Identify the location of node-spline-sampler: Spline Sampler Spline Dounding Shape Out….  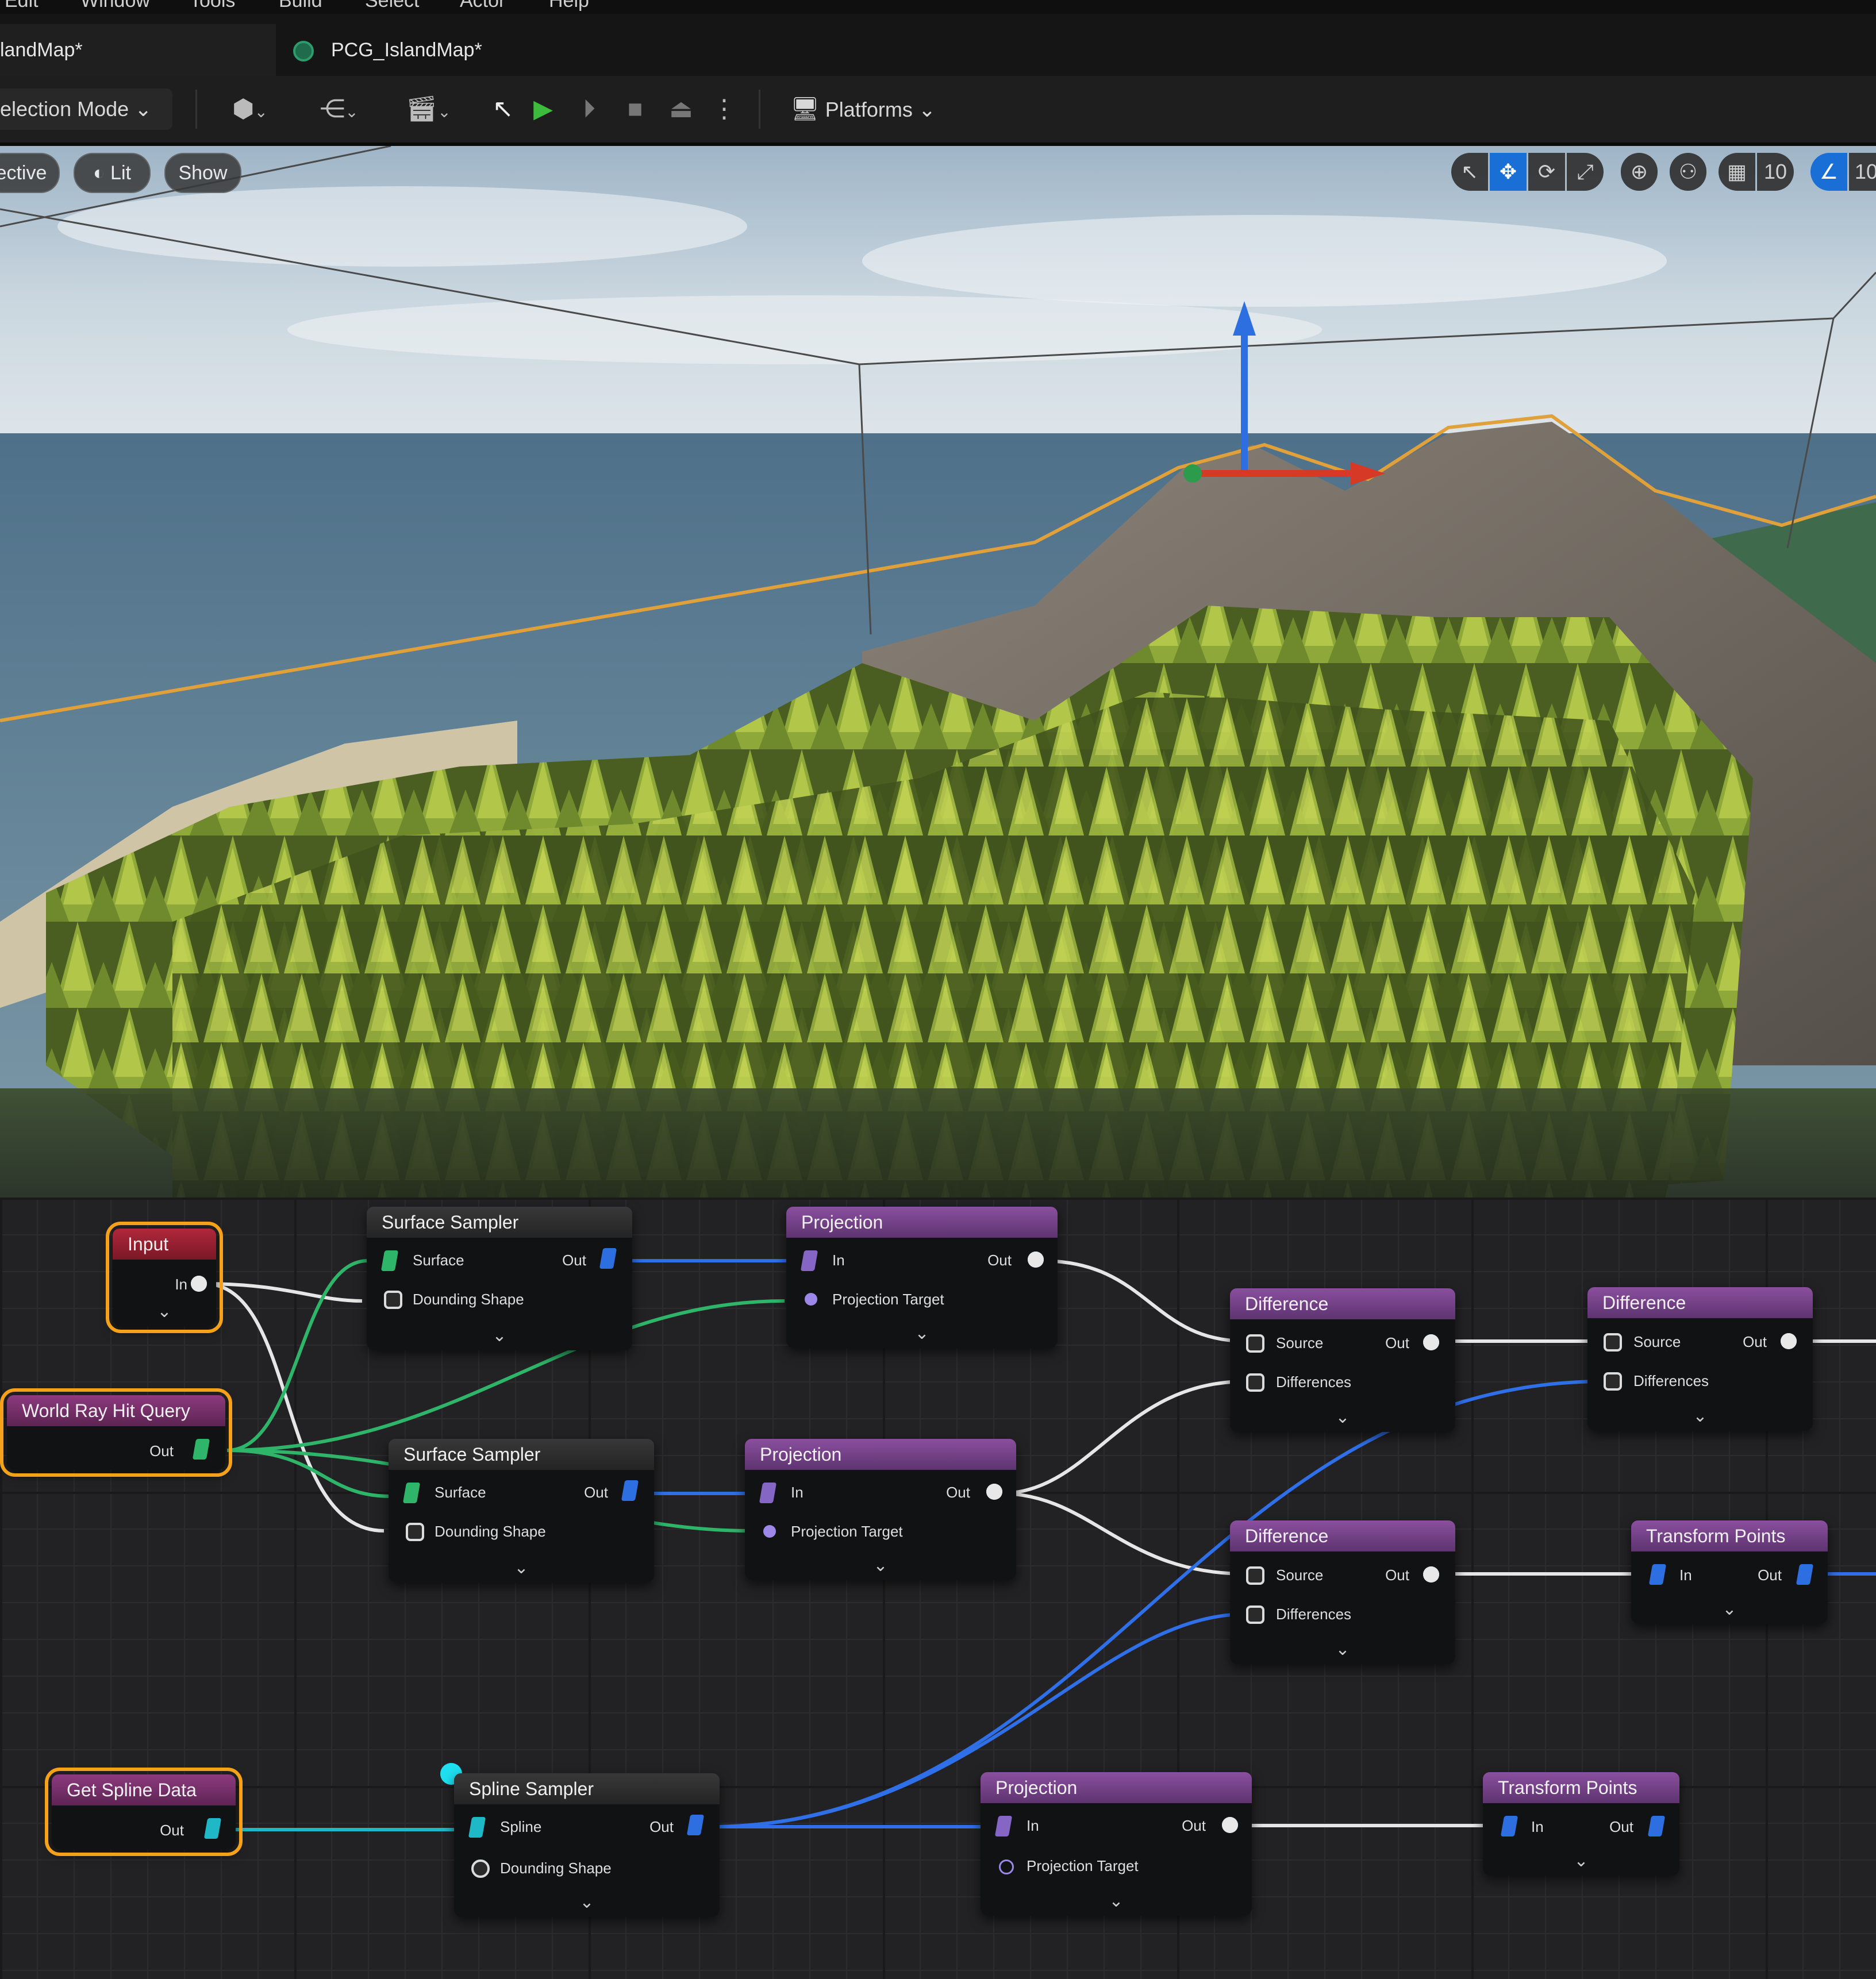
(587, 1845).